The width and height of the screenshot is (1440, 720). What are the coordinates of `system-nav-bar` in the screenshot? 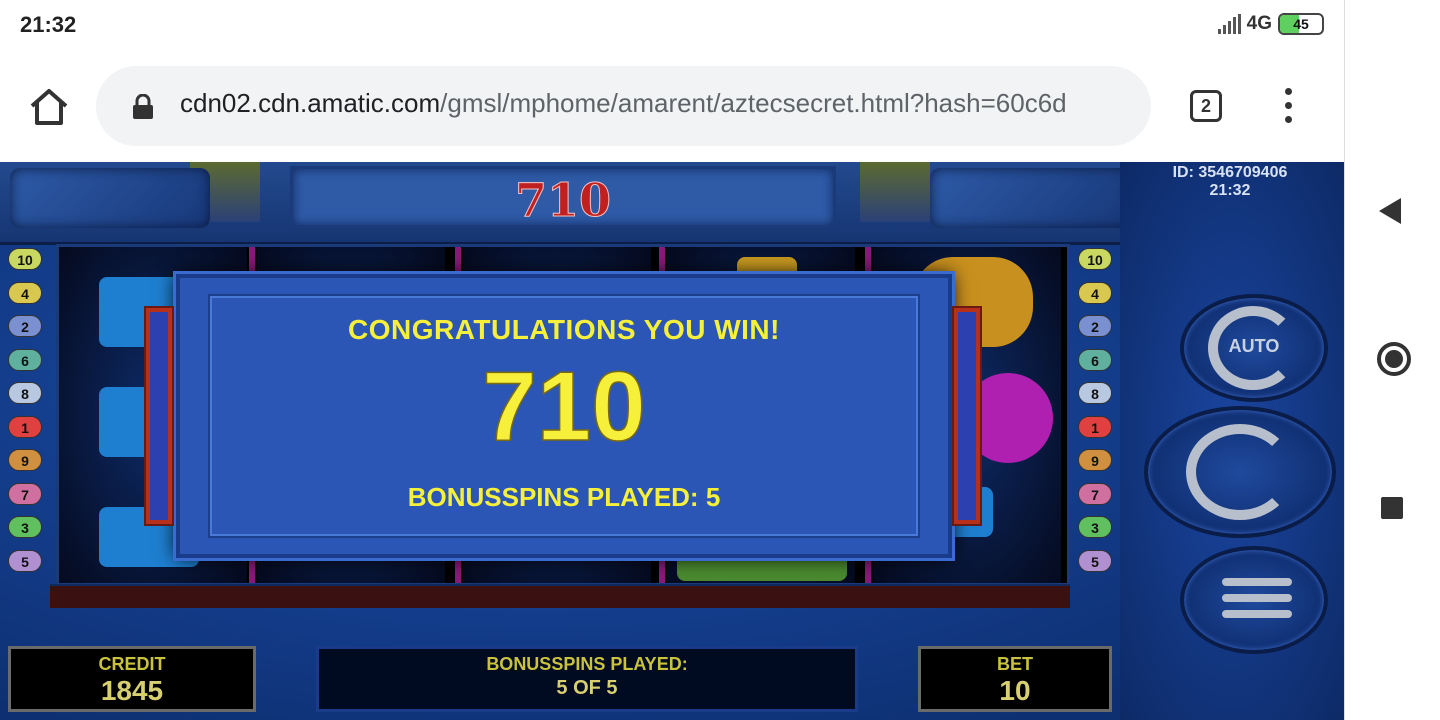 It's located at (1392, 360).